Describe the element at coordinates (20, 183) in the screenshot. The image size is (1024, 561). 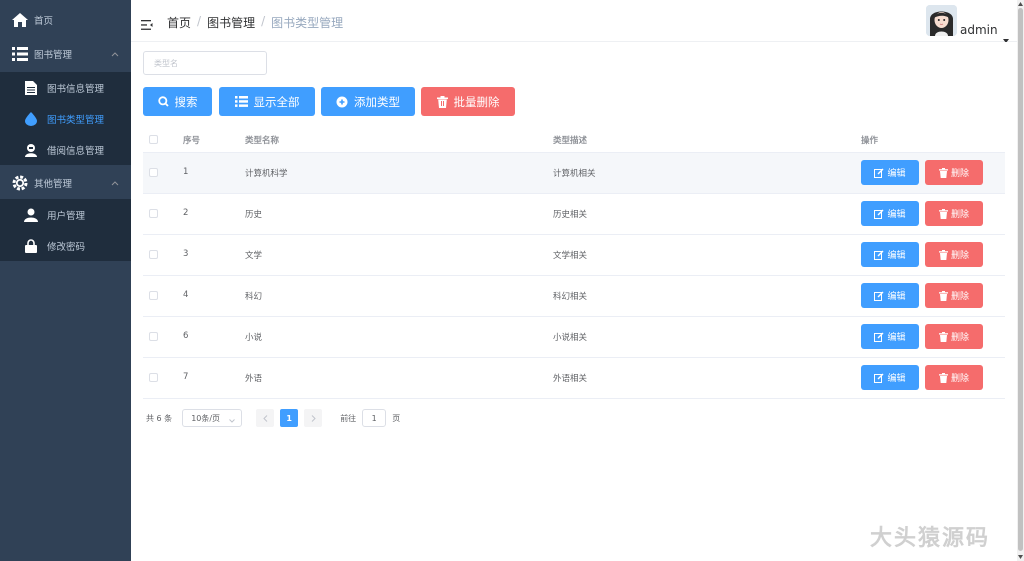
I see `gear-icon` at that location.